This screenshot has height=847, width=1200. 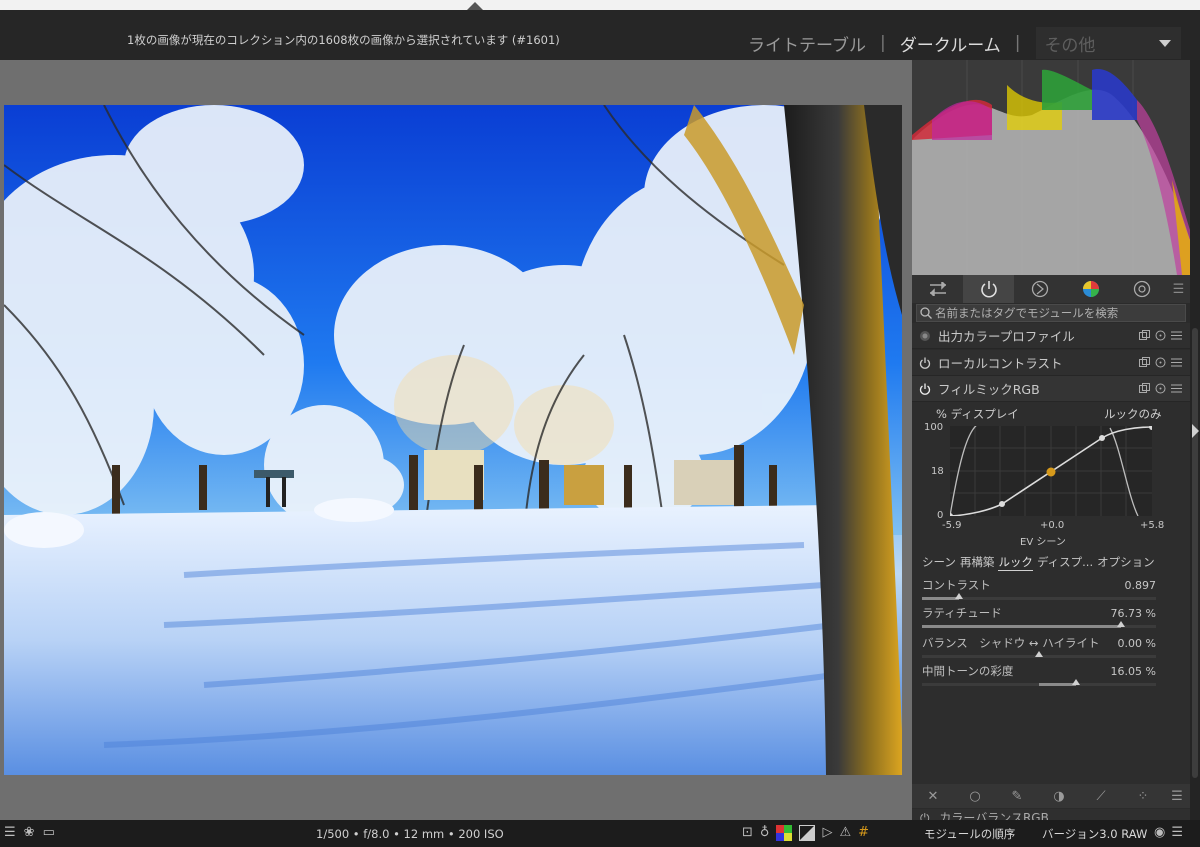 I want to click on slider-label: バランス シャドウ ↔ ハイライト, so click(x=1011, y=643).